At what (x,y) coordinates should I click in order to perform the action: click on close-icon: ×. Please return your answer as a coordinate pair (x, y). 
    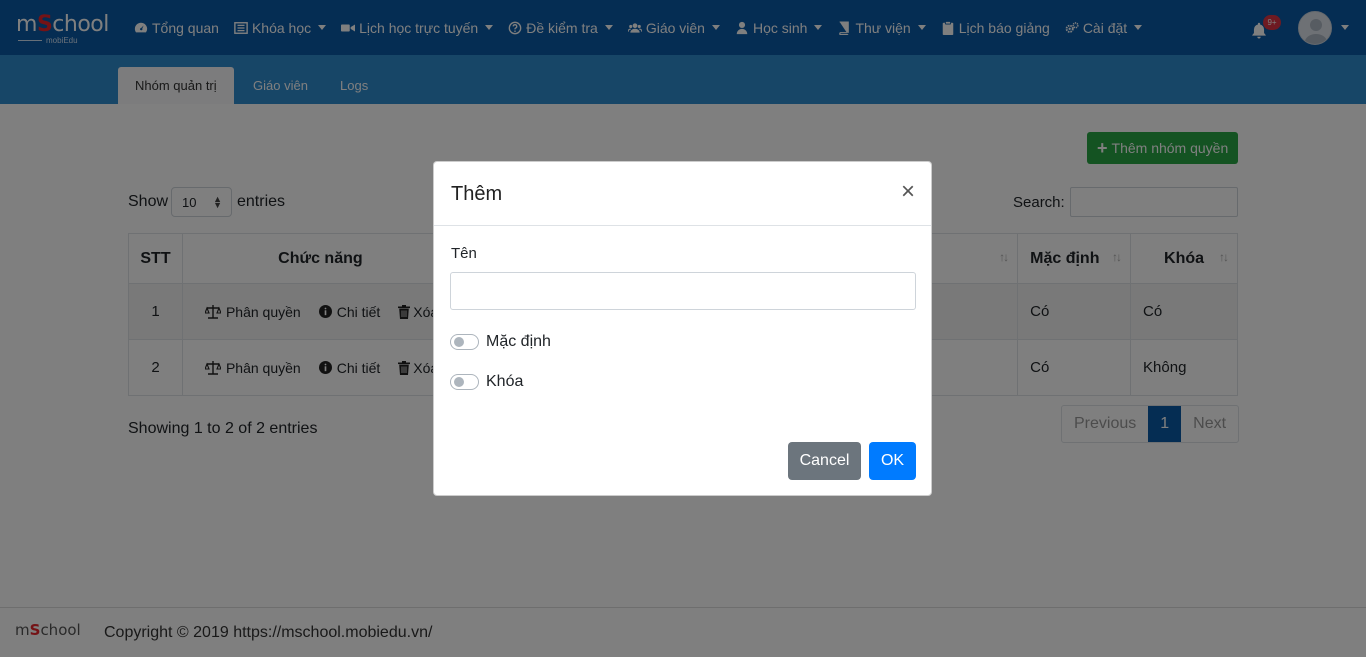
    Looking at the image, I should click on (908, 192).